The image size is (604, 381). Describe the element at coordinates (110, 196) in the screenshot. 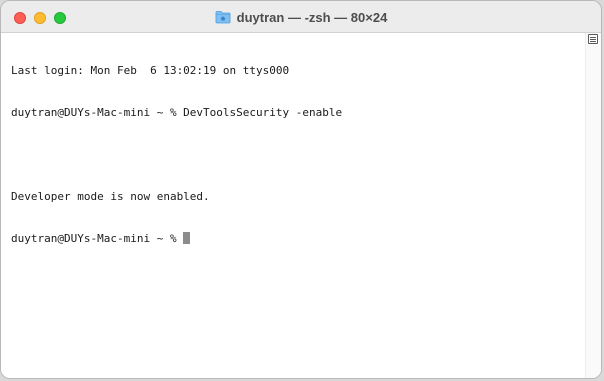

I see `terminal-line-result: Developer mode is now enabled.` at that location.